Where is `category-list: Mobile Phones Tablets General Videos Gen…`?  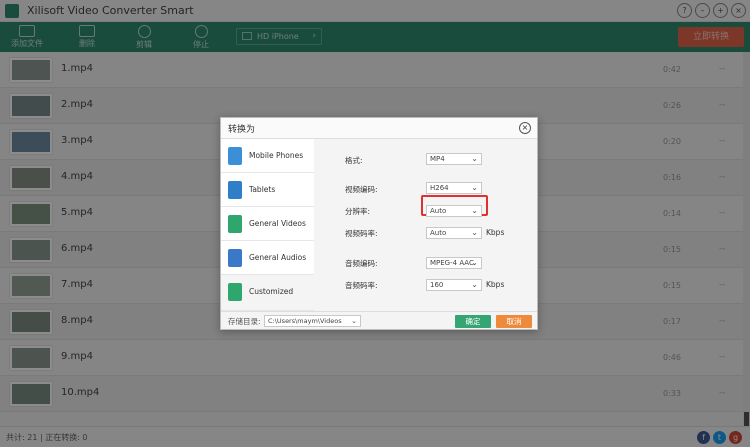 category-list: Mobile Phones Tablets General Videos Gen… is located at coordinates (267, 225).